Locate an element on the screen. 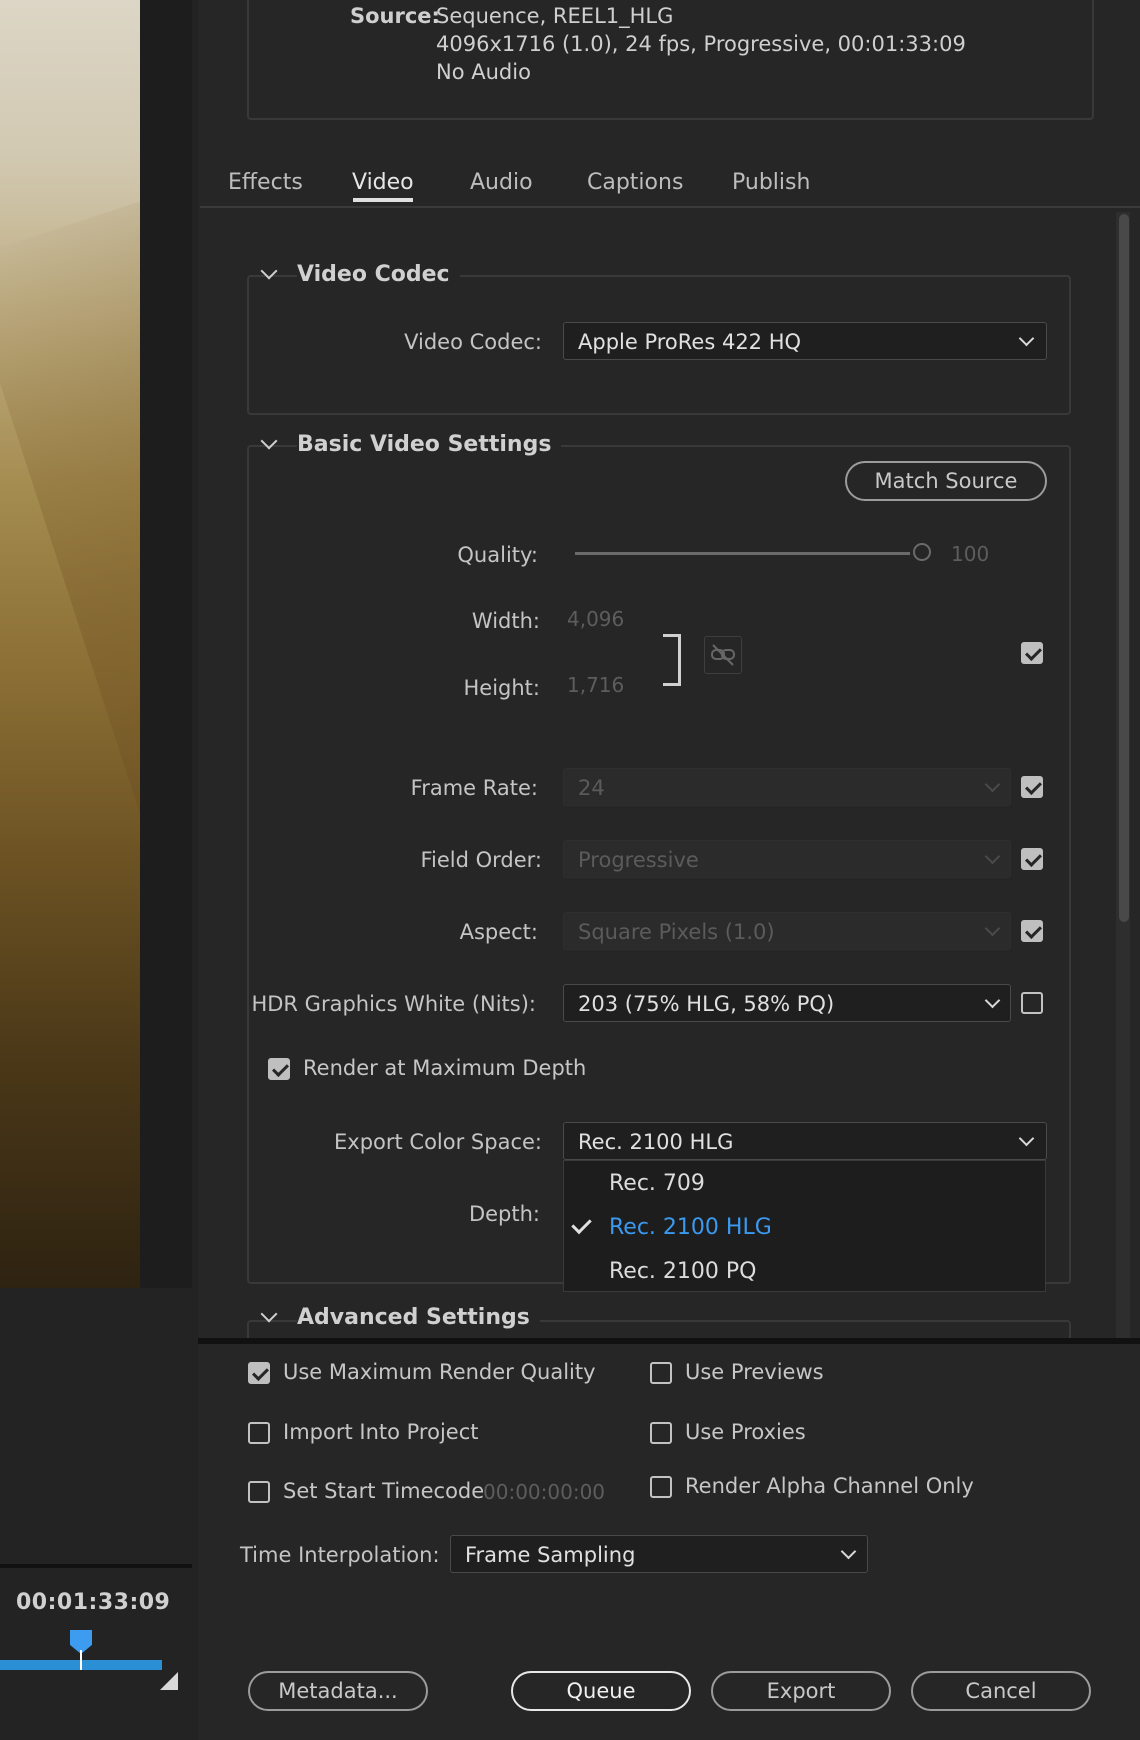  timeline-timecode: 00:01:33:09 is located at coordinates (93, 1602).